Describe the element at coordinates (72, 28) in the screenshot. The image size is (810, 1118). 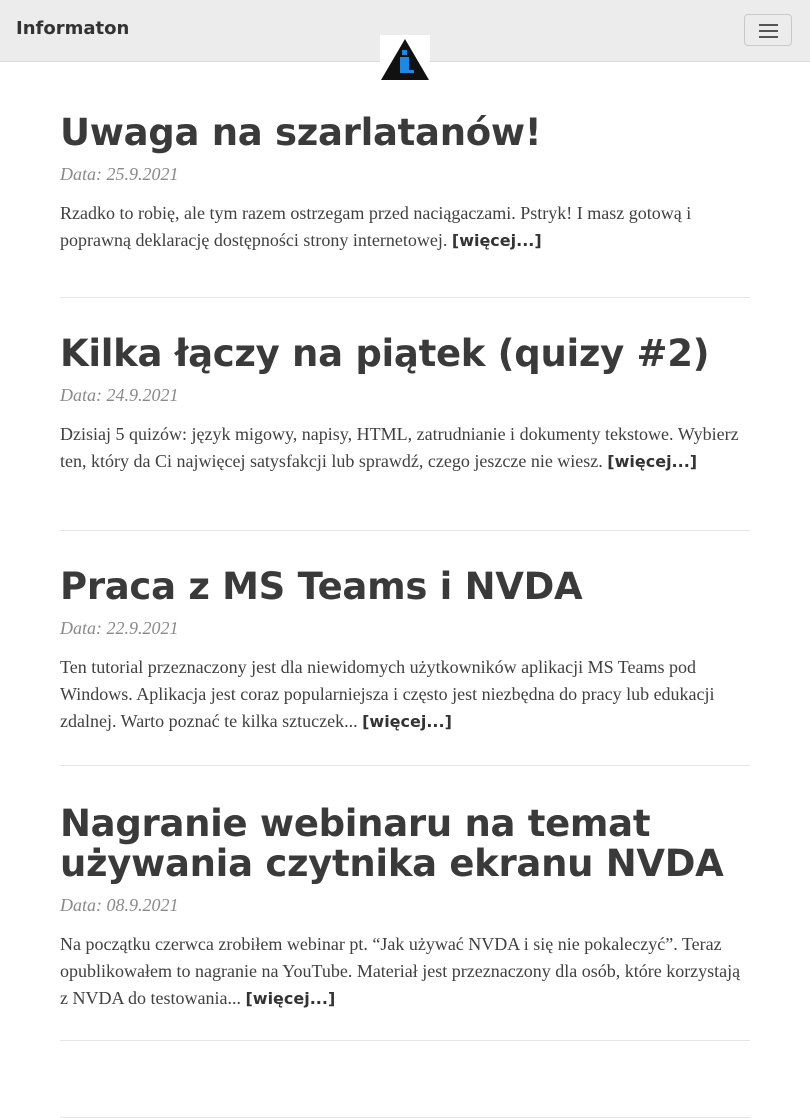
I see `brand-link: Informaton` at that location.